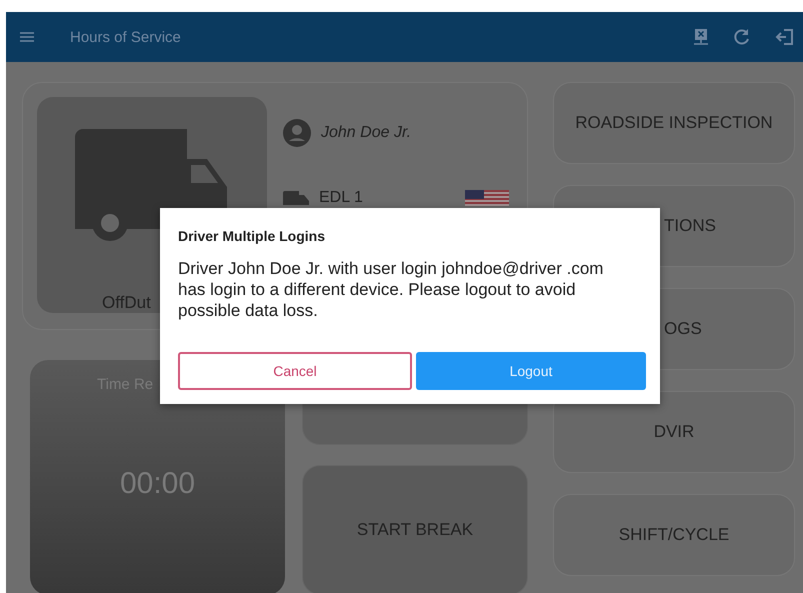 The height and width of the screenshot is (593, 803). What do you see at coordinates (341, 198) in the screenshot?
I see `vehicle-name: EDL 1` at bounding box center [341, 198].